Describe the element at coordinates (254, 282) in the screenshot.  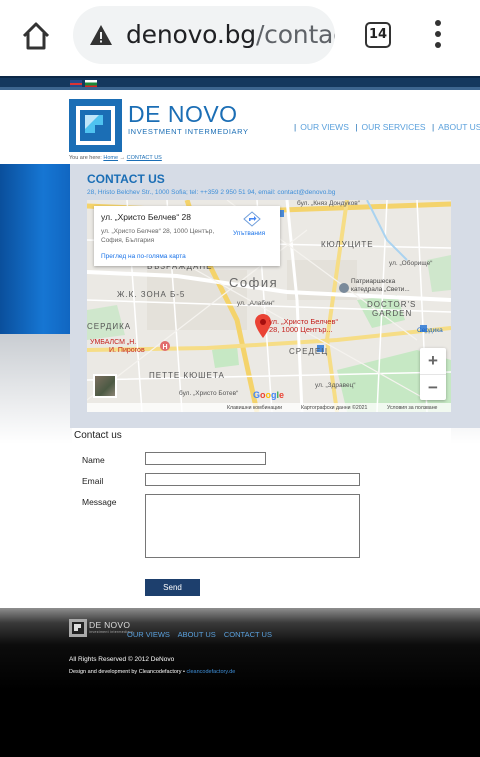
I see `map-label-sofia: София` at that location.